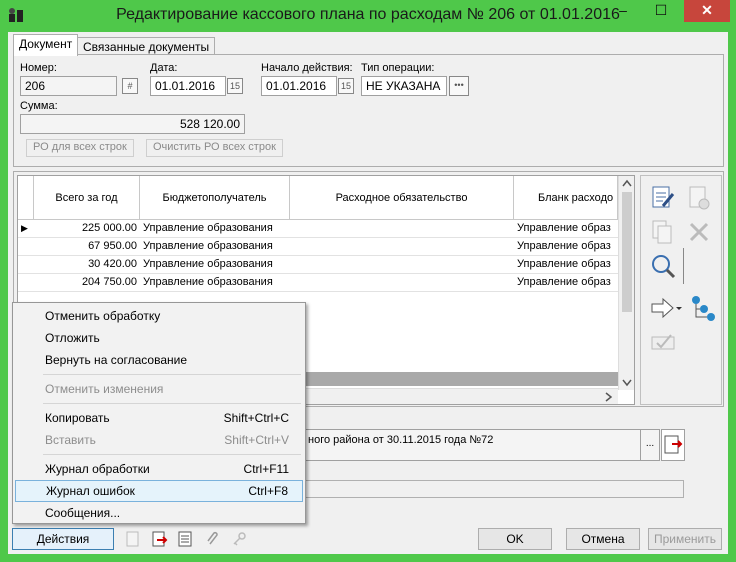 The image size is (736, 562). I want to click on report-icon, so click(185, 539).